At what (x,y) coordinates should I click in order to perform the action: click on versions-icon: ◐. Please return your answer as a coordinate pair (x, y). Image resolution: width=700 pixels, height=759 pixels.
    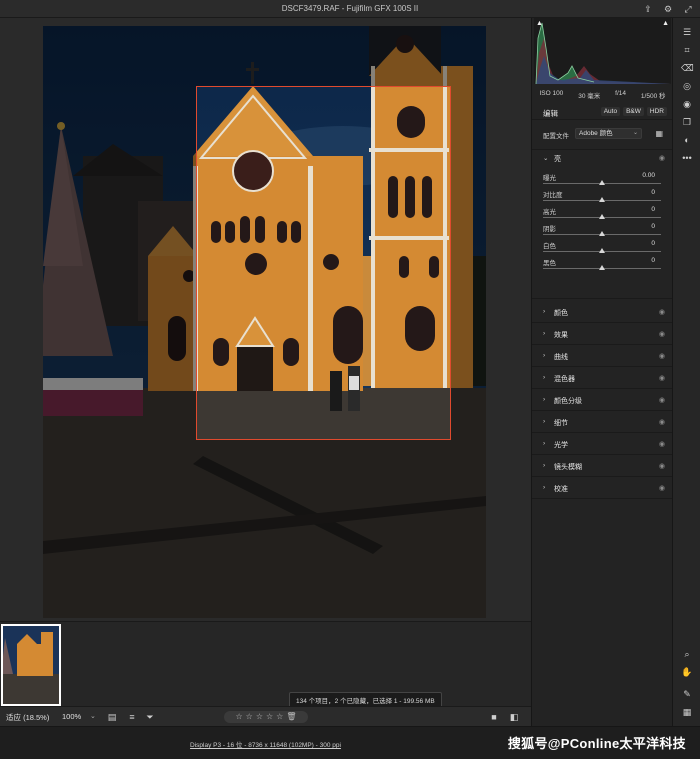
    Looking at the image, I should click on (687, 140).